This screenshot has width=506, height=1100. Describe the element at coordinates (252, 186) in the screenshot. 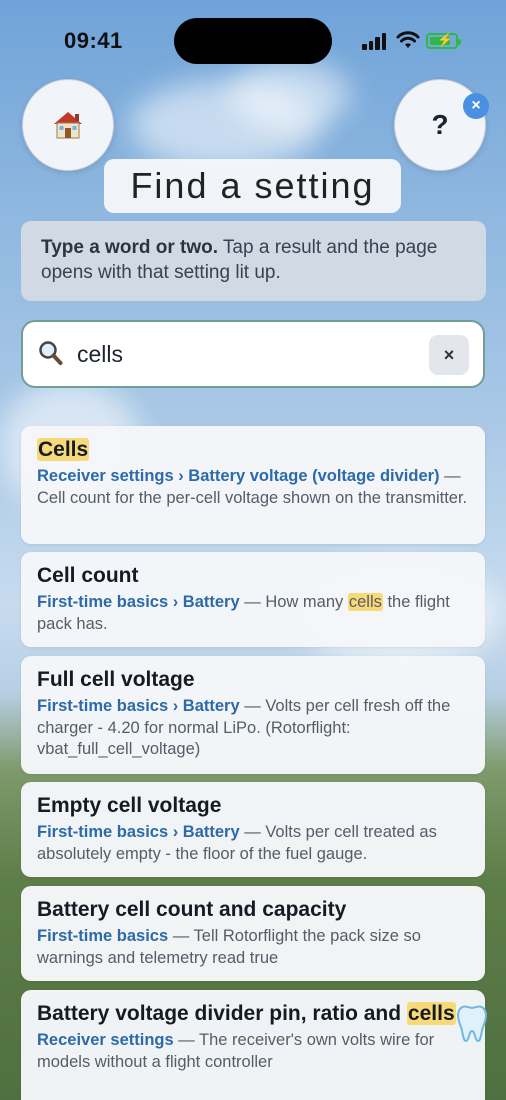

I see `page-title: Find a setting` at that location.